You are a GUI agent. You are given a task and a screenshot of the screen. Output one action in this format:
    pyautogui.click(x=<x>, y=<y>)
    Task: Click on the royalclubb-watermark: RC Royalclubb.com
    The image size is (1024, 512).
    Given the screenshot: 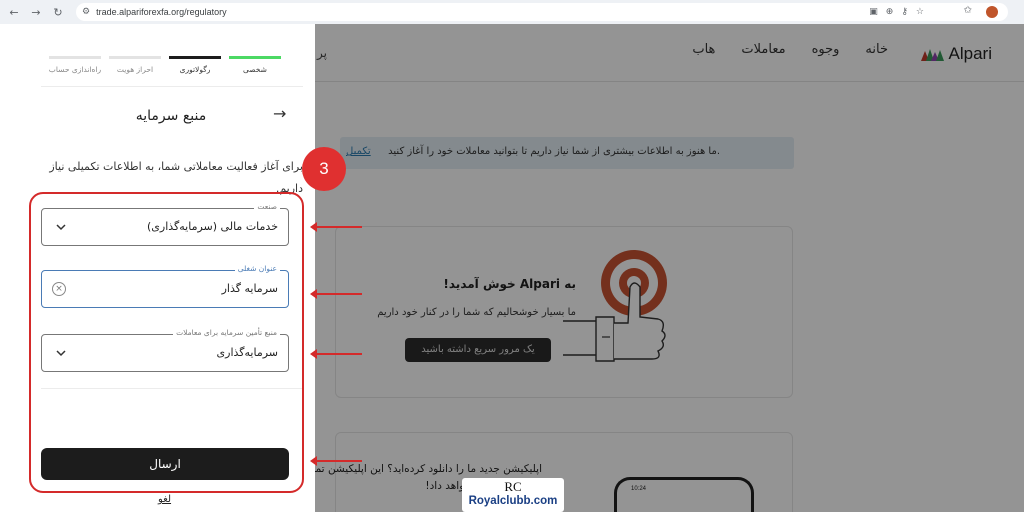 What is the action you would take?
    pyautogui.click(x=513, y=495)
    